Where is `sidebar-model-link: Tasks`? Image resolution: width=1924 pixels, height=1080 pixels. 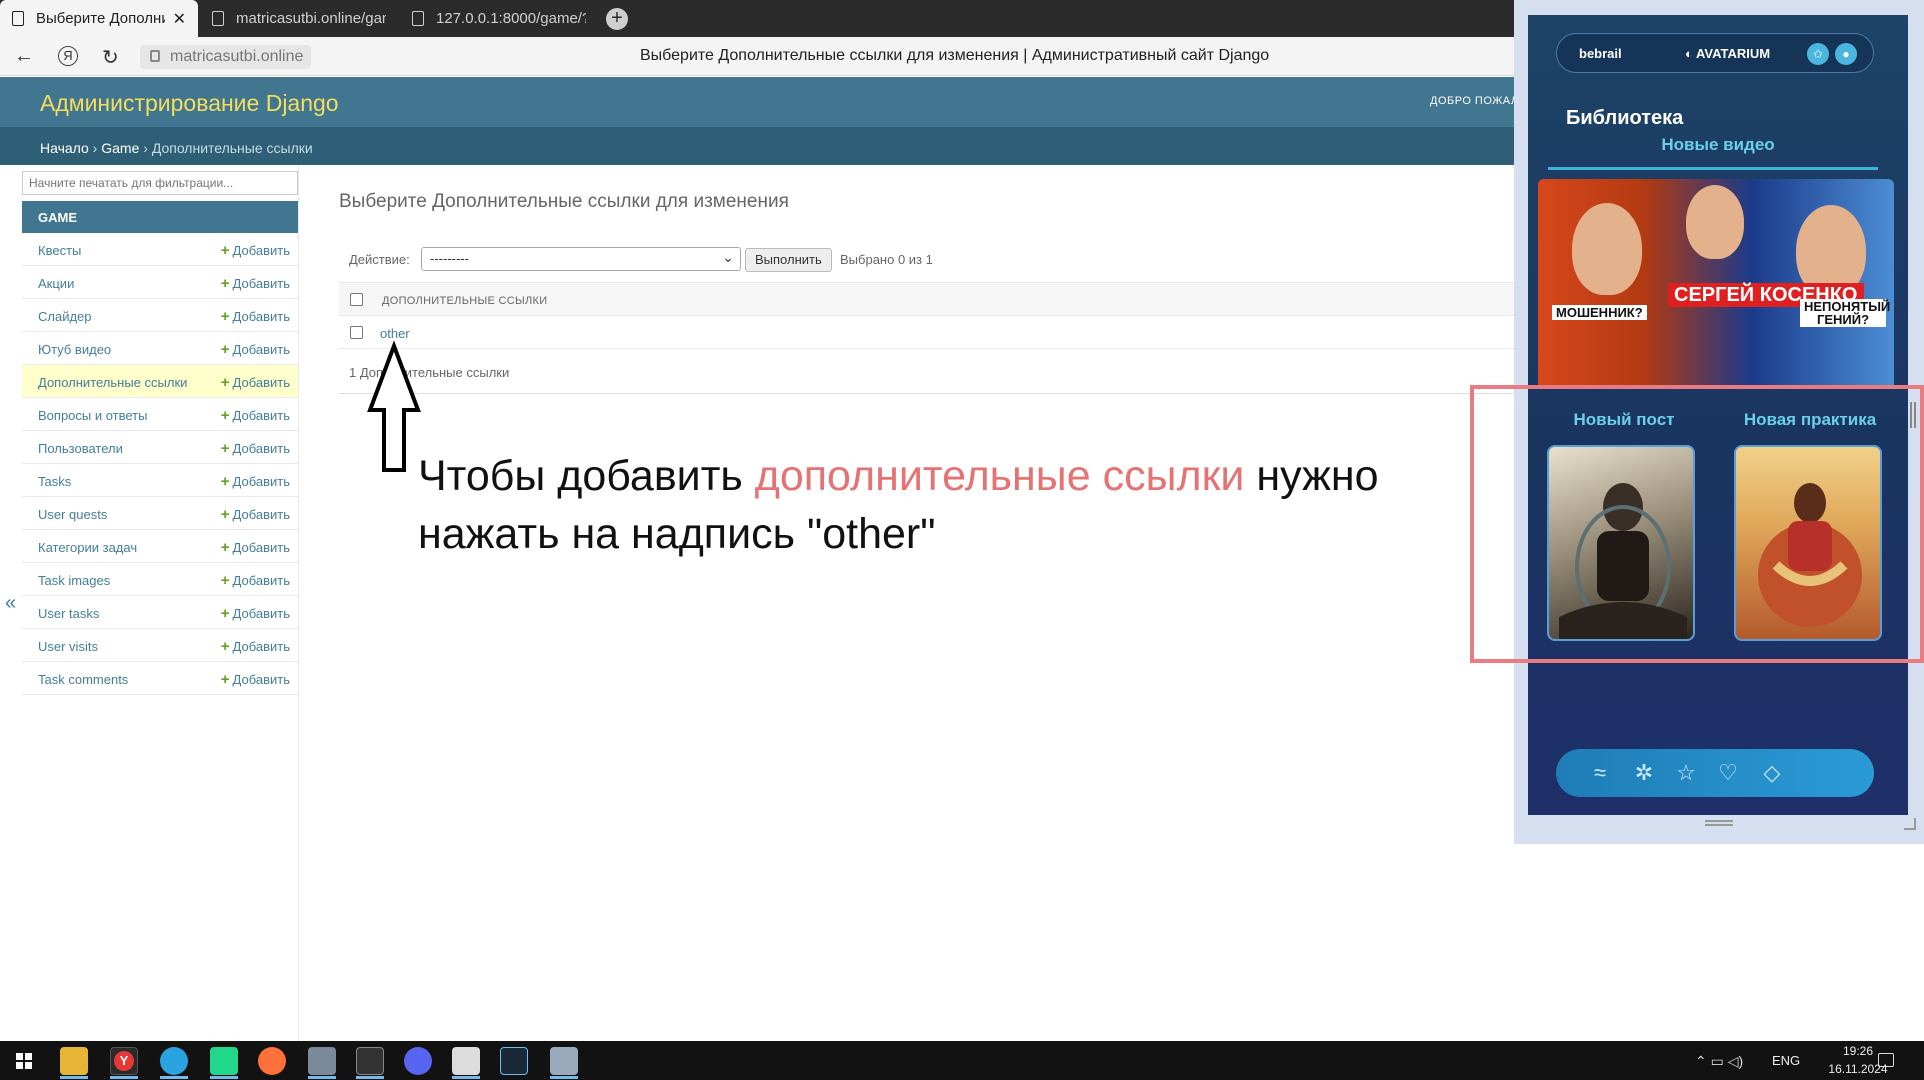
sidebar-model-link: Tasks is located at coordinates (54, 481).